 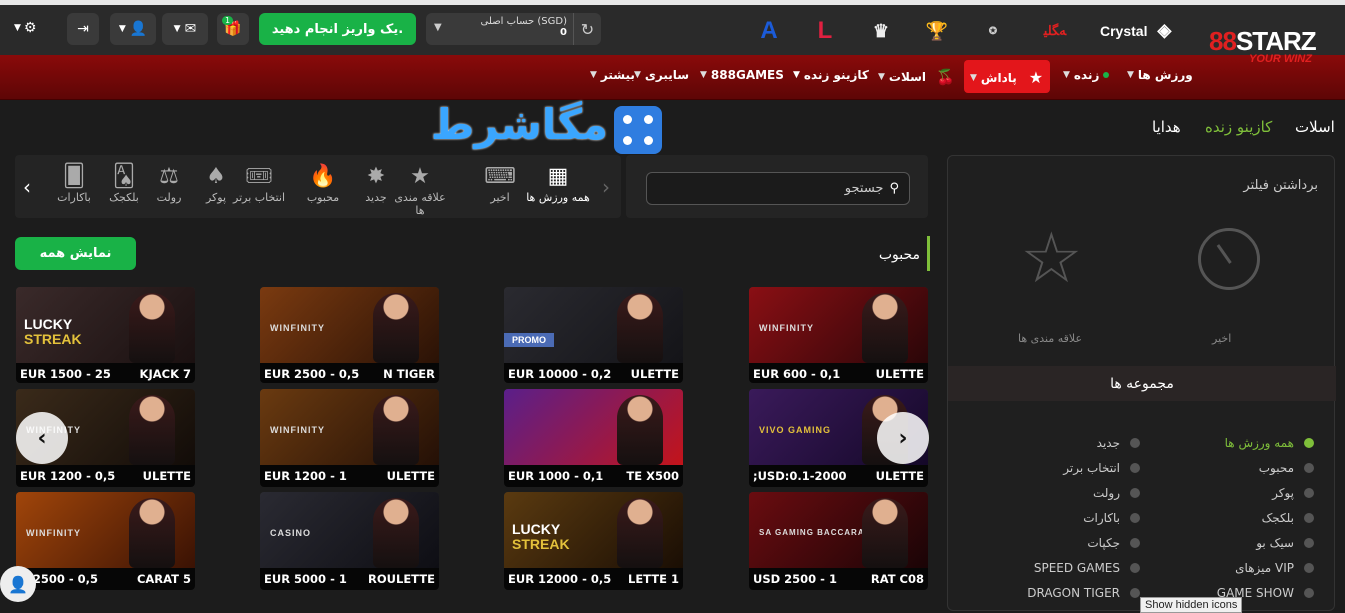 I want to click on deposit-button: یک واریز انجام دهید., so click(x=337, y=29).